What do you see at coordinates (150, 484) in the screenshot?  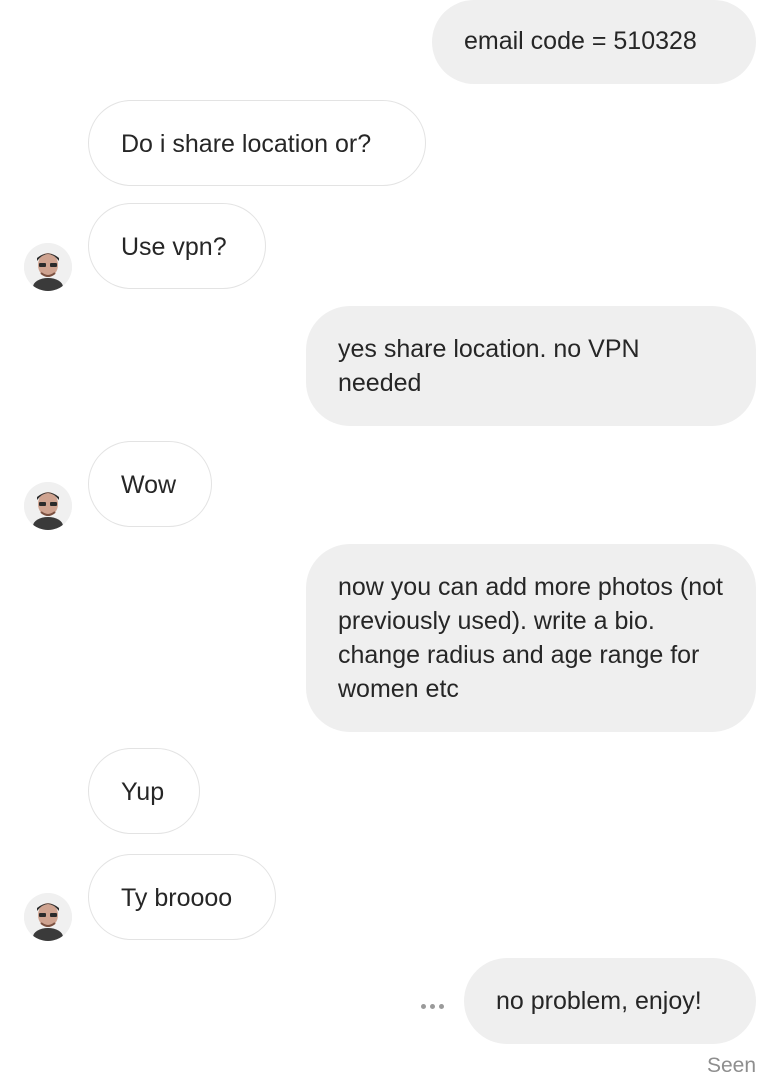 I see `message-bubble-incoming: Wow` at bounding box center [150, 484].